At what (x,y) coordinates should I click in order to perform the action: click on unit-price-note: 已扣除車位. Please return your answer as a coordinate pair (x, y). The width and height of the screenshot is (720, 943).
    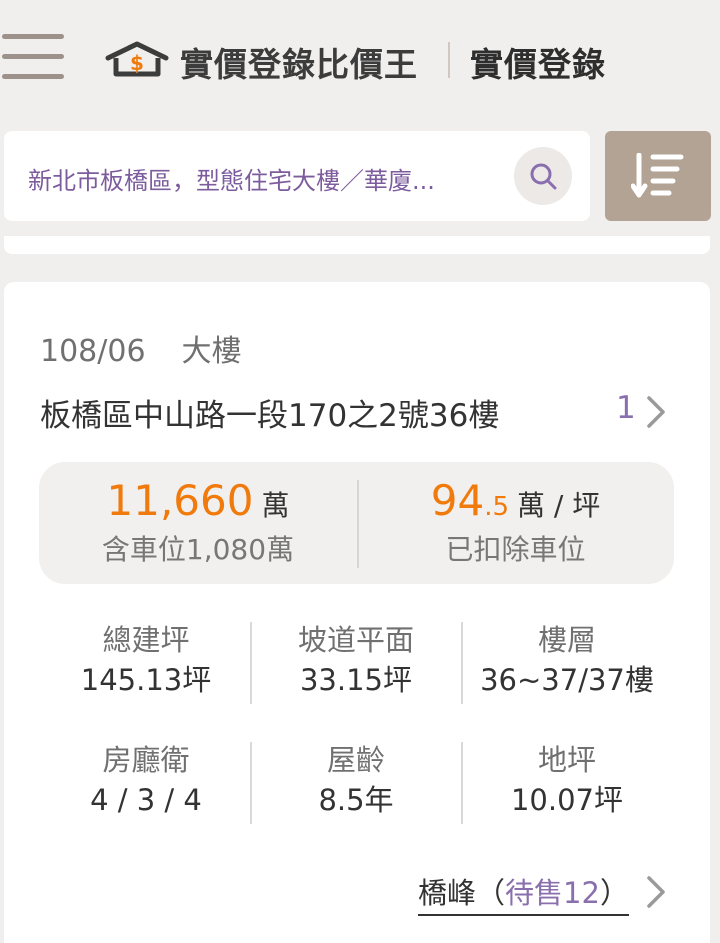
    Looking at the image, I should click on (515, 549).